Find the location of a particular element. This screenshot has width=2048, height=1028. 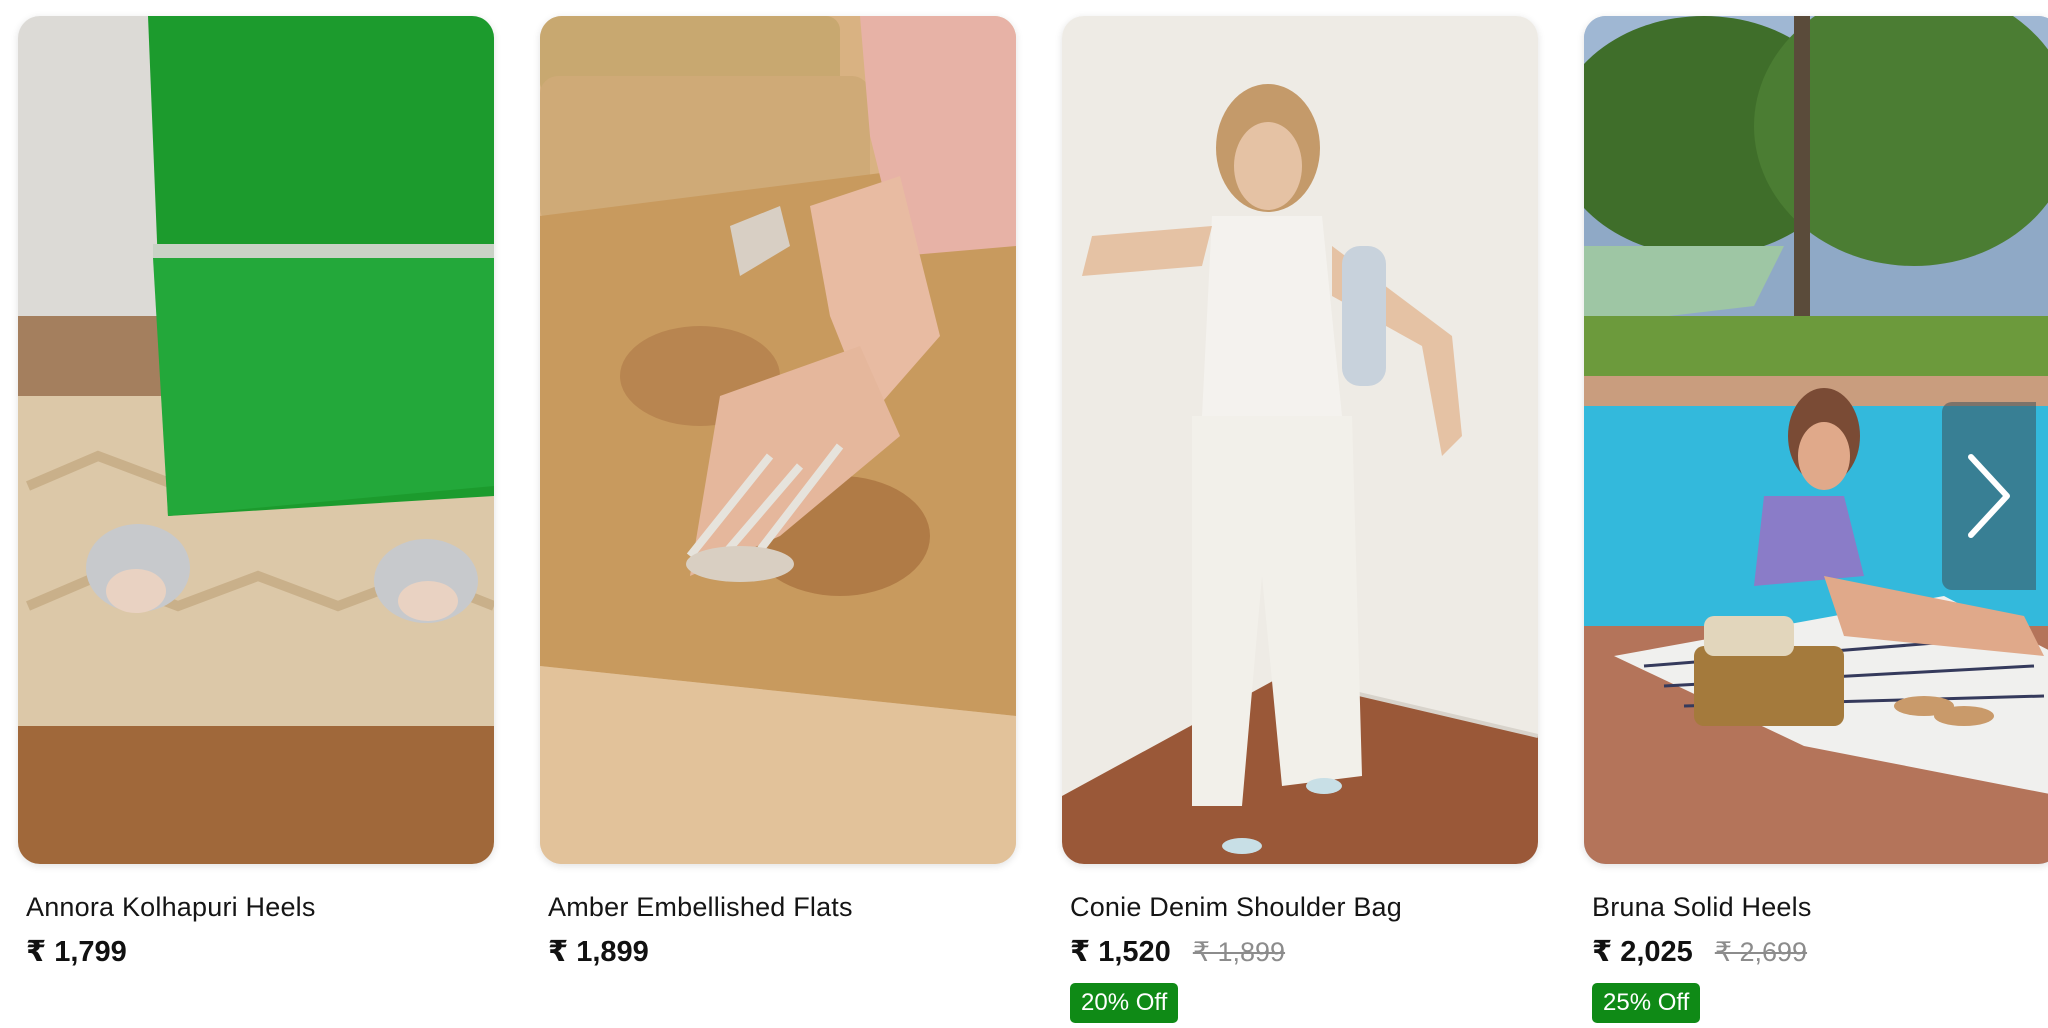

product-mrp: ₹ 1,899 is located at coordinates (1239, 952).